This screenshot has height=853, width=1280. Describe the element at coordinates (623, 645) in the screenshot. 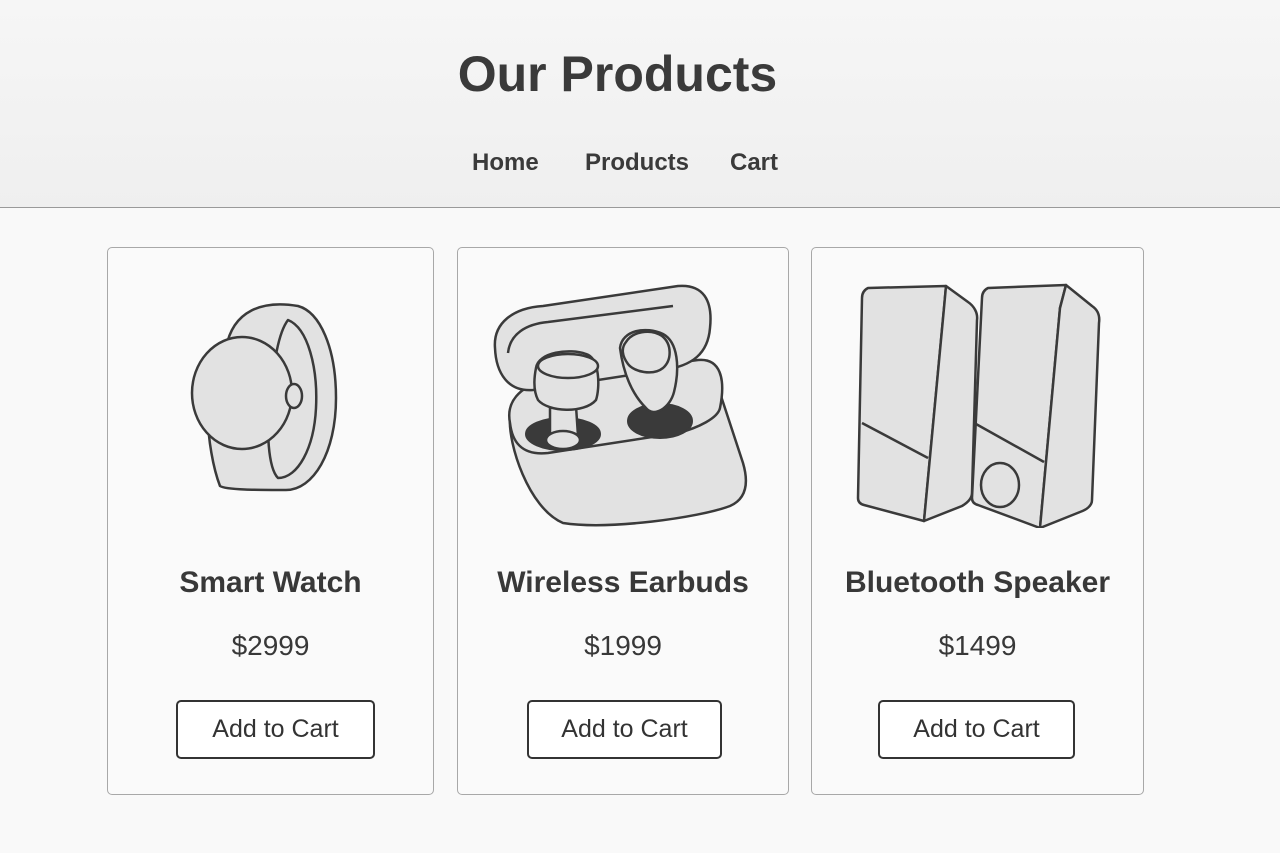

I see `product-price: $1999` at that location.